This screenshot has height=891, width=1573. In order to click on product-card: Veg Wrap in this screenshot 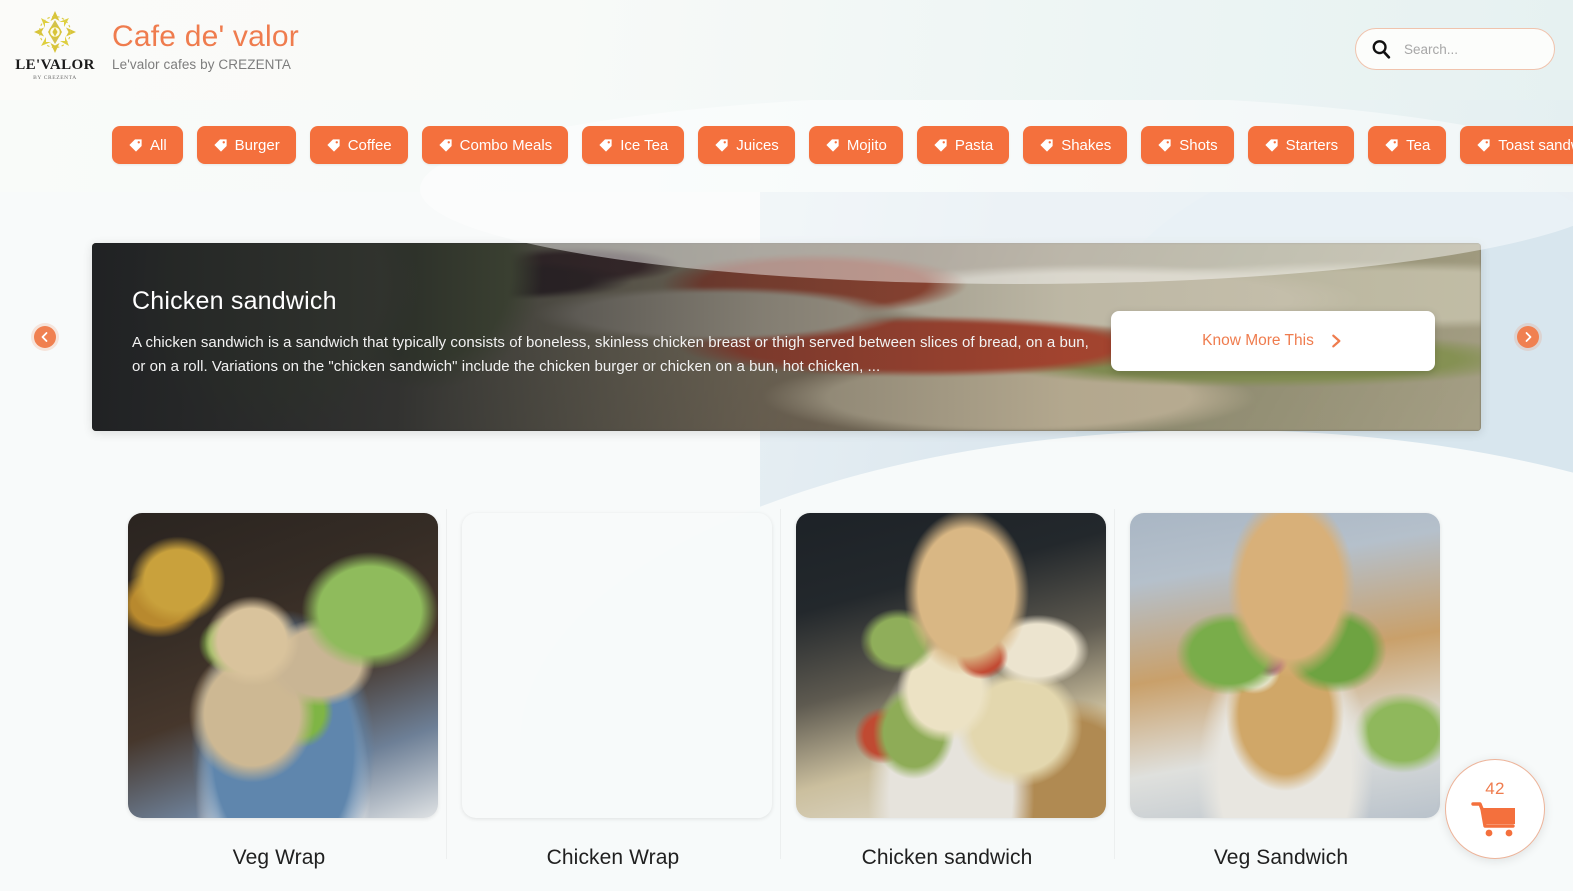, I will do `click(279, 682)`.